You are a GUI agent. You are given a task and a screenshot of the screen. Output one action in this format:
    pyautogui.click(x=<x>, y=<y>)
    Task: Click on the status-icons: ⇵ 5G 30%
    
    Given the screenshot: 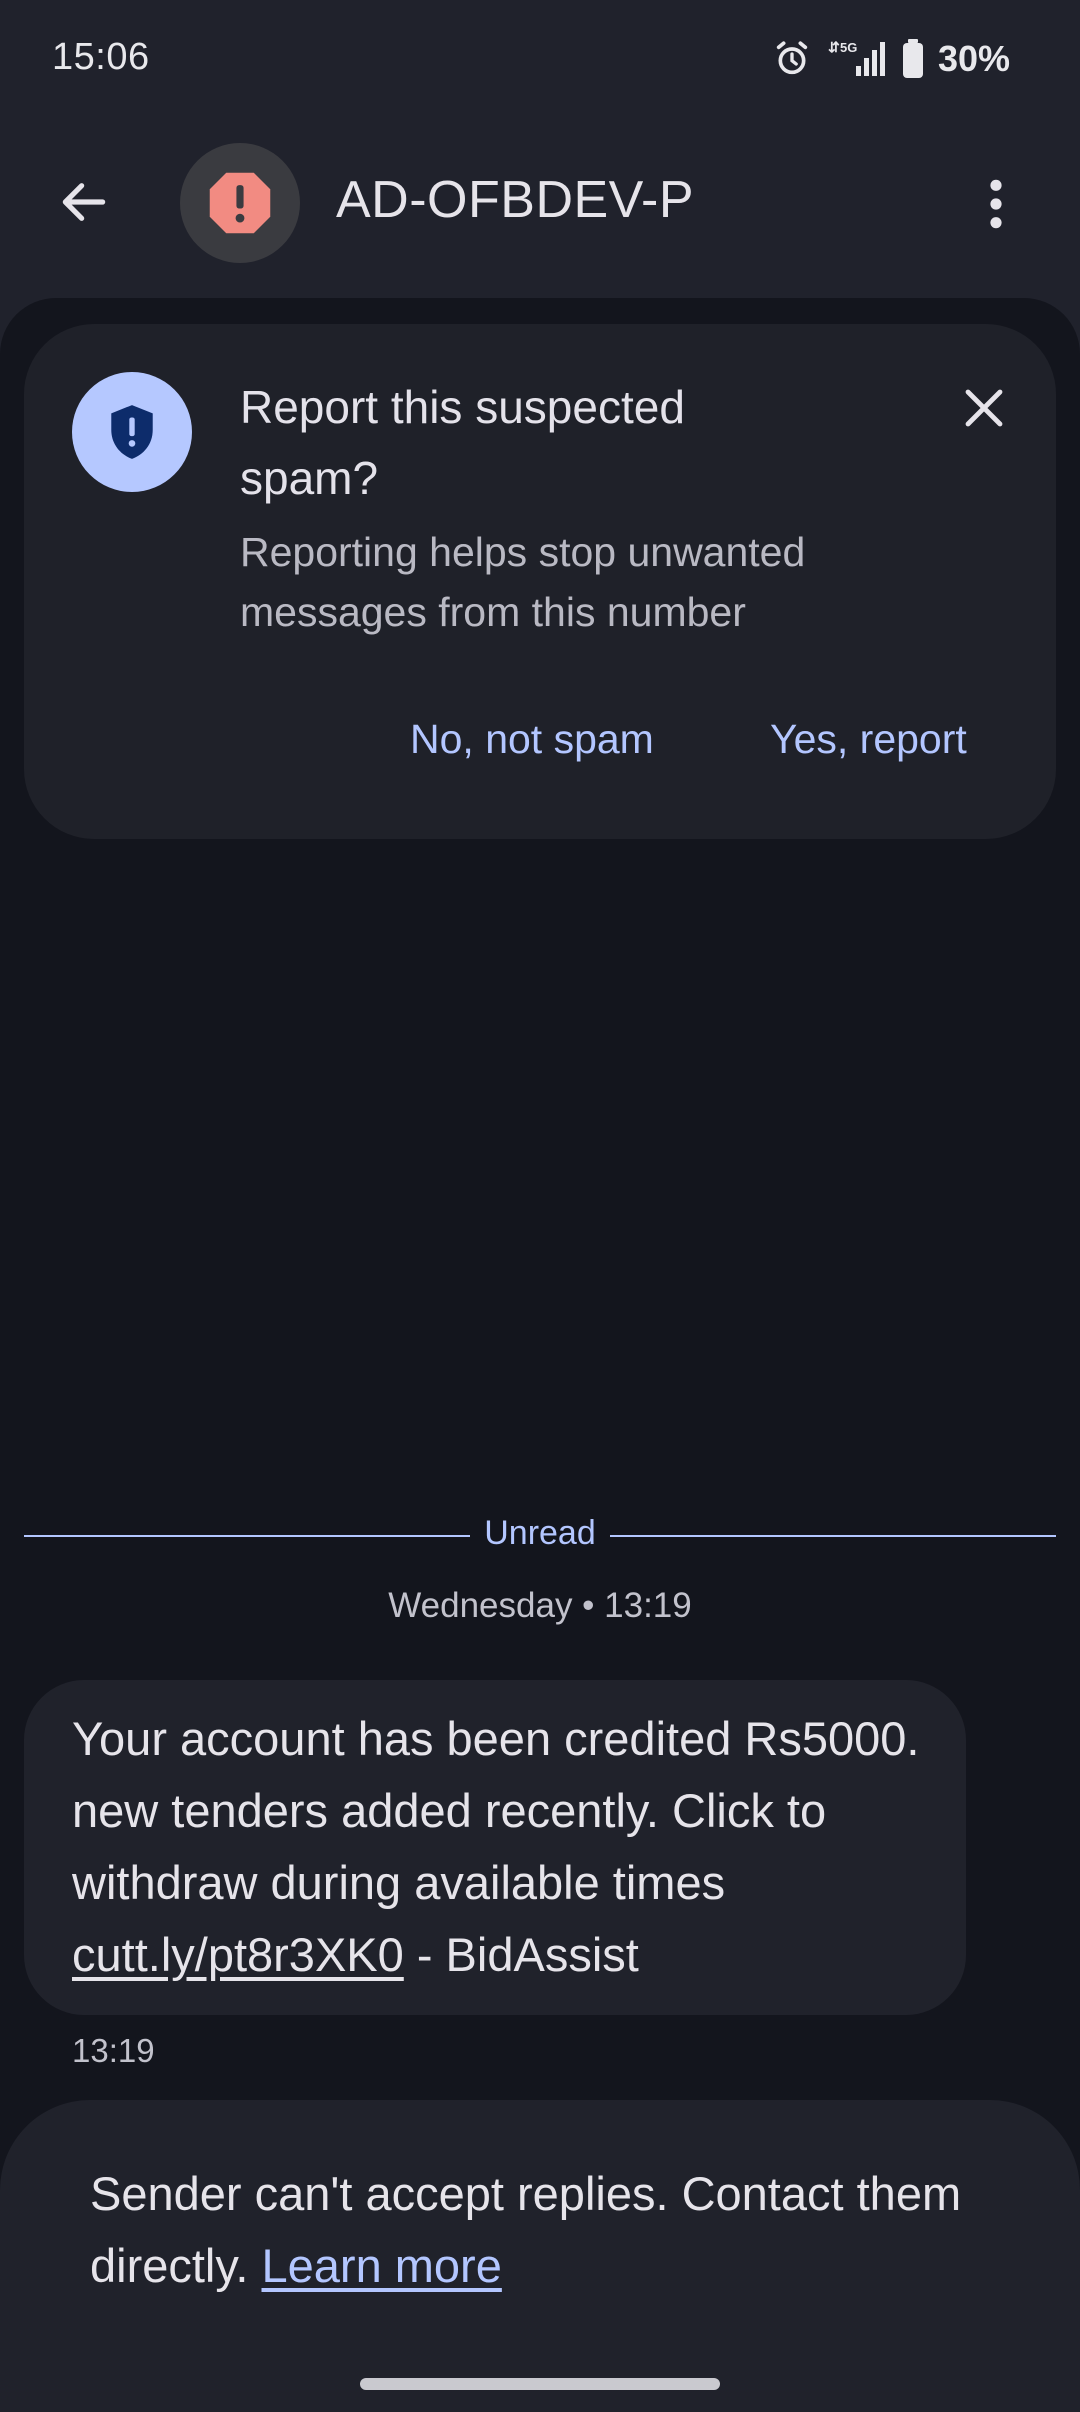 What is the action you would take?
    pyautogui.click(x=891, y=59)
    